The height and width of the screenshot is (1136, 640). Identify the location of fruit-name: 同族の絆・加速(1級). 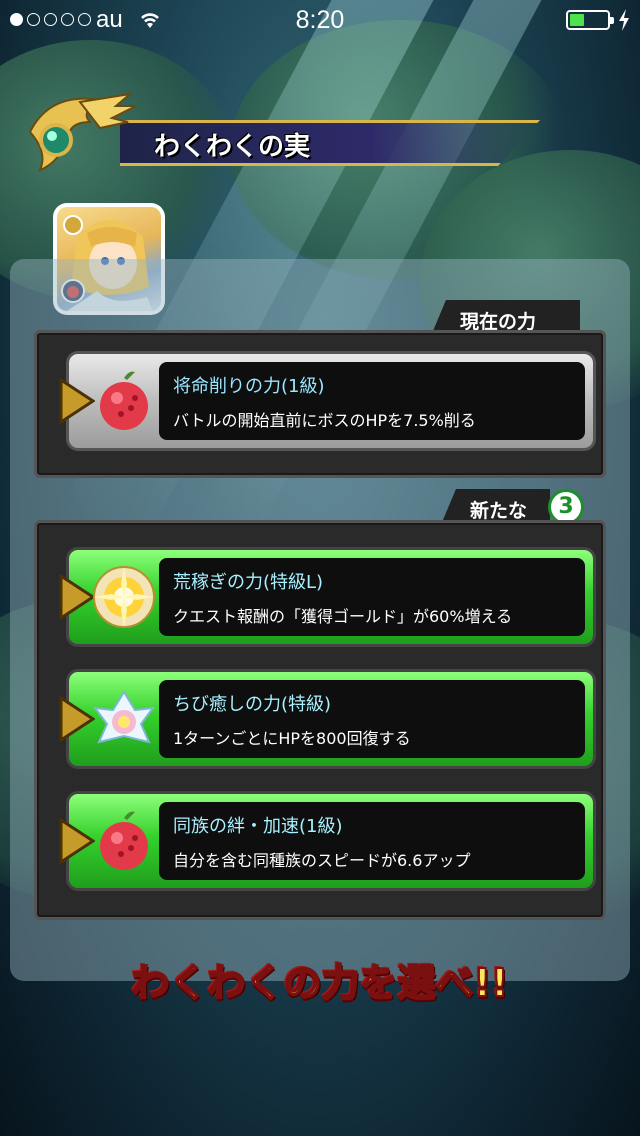
(258, 826).